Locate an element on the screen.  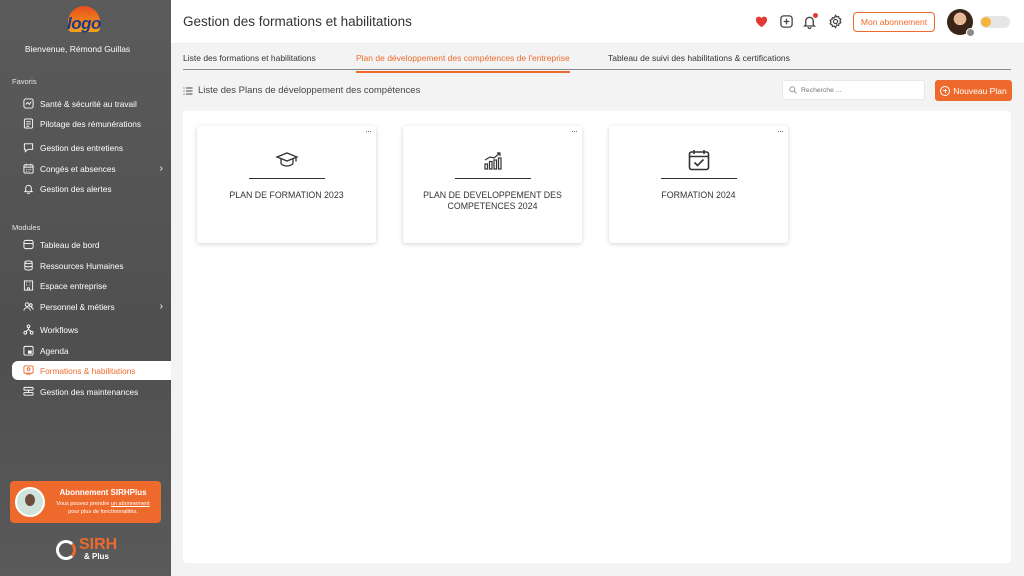
notification-badge is located at coordinates (815, 15).